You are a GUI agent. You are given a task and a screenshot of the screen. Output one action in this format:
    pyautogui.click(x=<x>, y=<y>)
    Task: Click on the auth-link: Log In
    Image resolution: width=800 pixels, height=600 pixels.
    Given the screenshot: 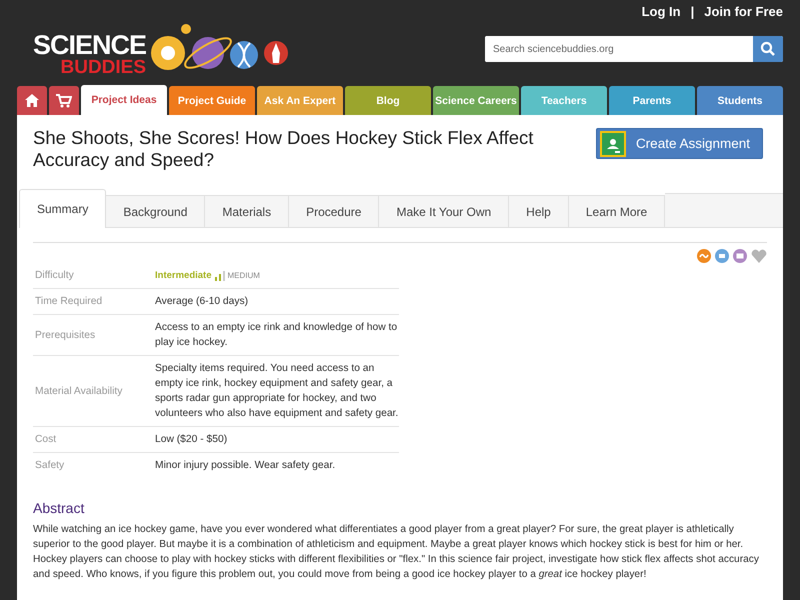 What is the action you would take?
    pyautogui.click(x=661, y=11)
    